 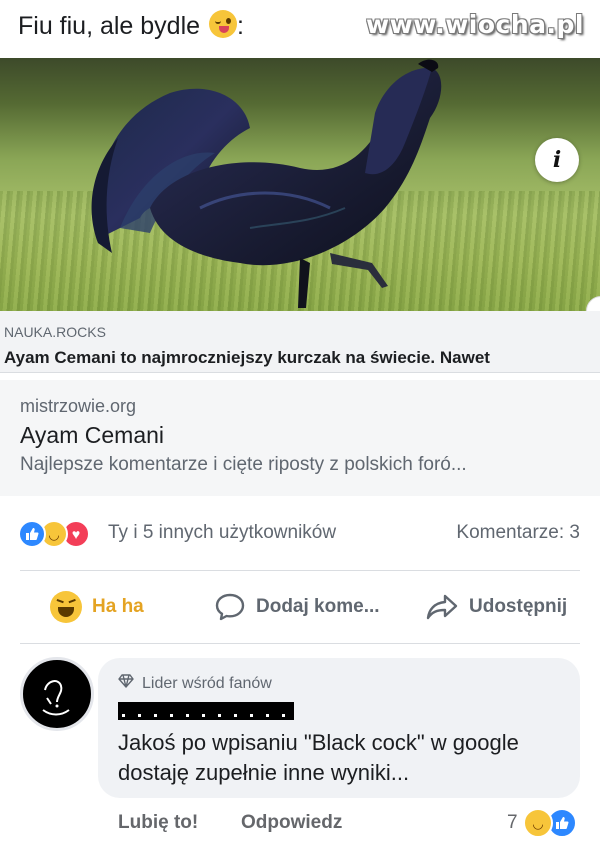 What do you see at coordinates (240, 26) in the screenshot?
I see `post-title-suffix: :` at bounding box center [240, 26].